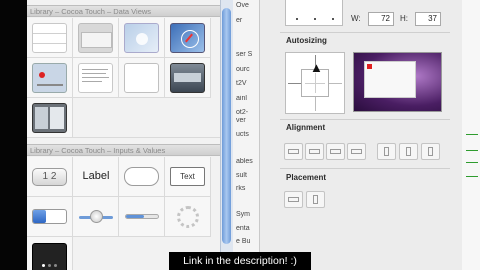  Describe the element at coordinates (306, 177) in the screenshot. I see `placement-title: Placement` at that location.